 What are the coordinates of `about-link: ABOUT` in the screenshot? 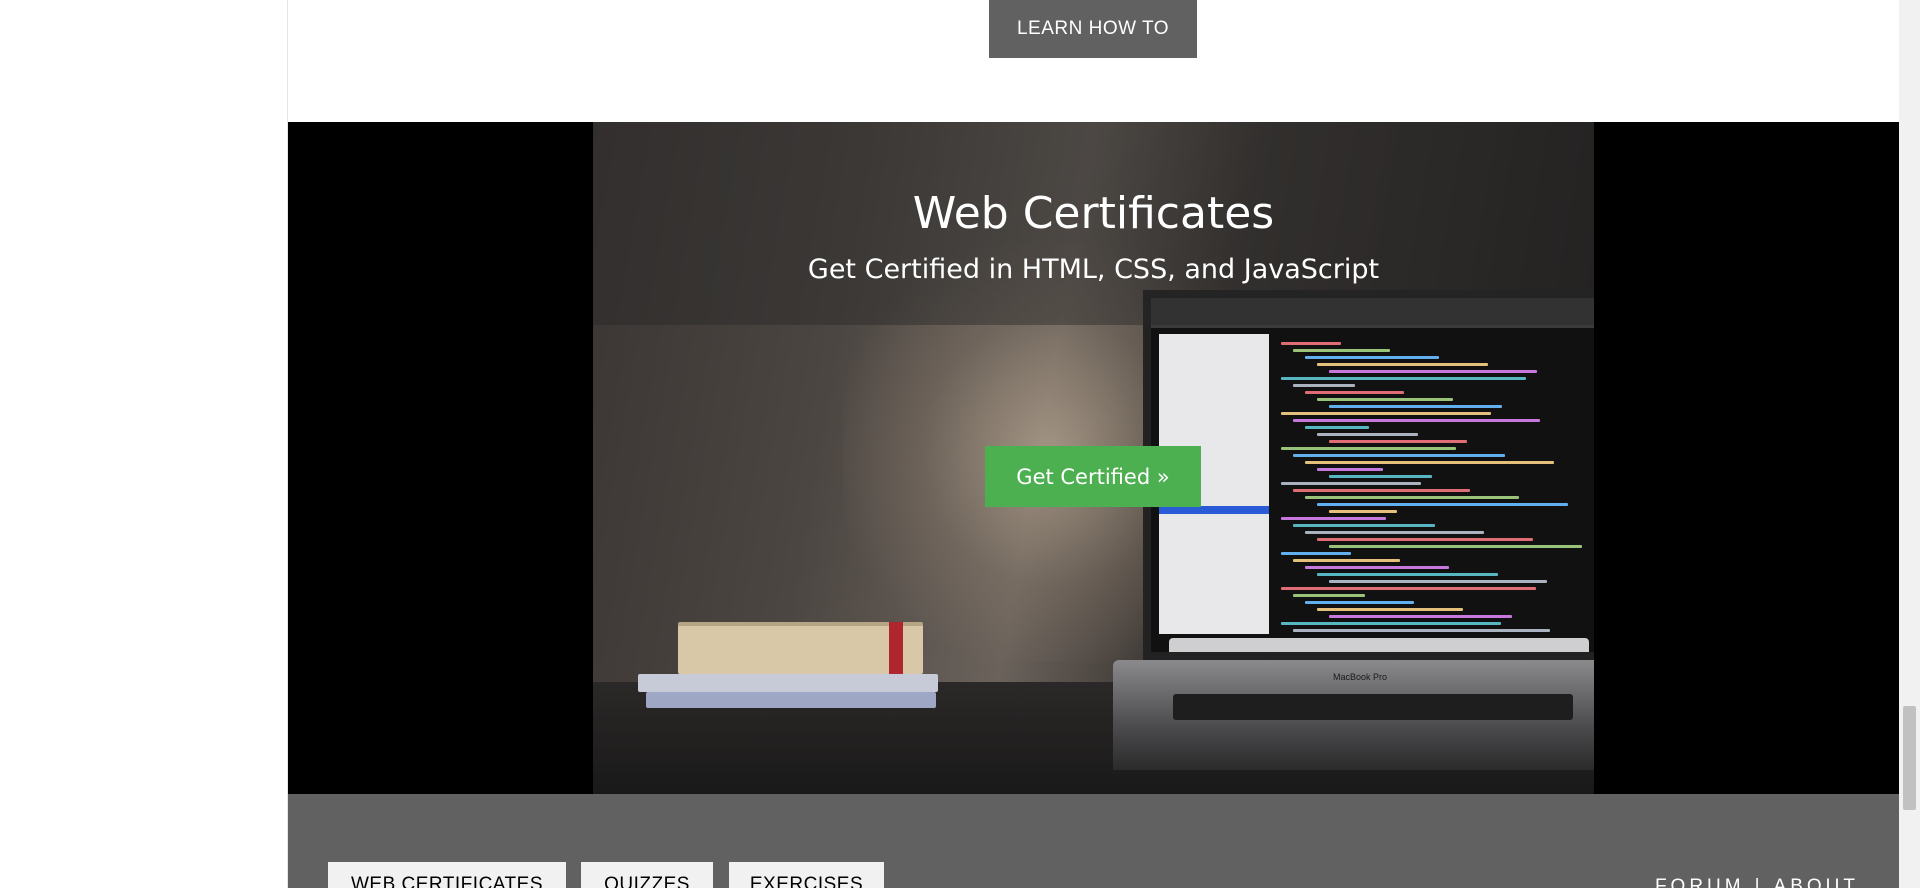 It's located at (1816, 882).